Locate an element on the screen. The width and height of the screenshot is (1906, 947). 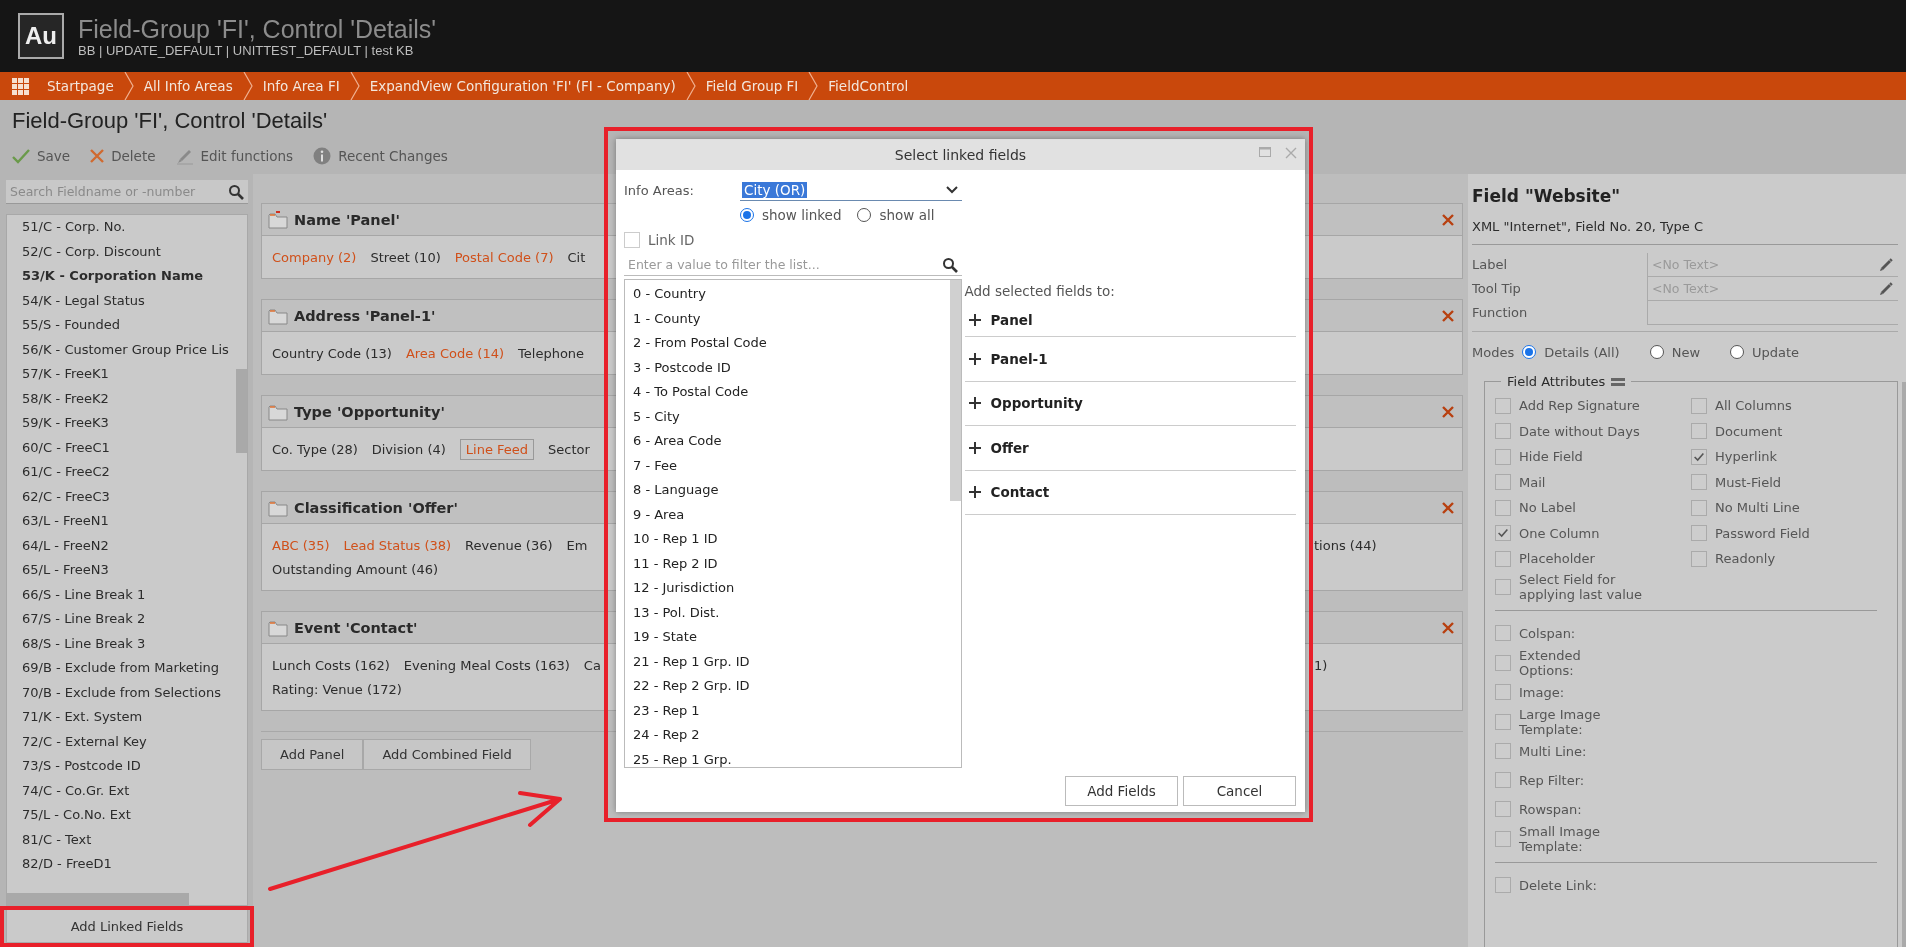
list-item: 8 - Language is located at coordinates (787, 490).